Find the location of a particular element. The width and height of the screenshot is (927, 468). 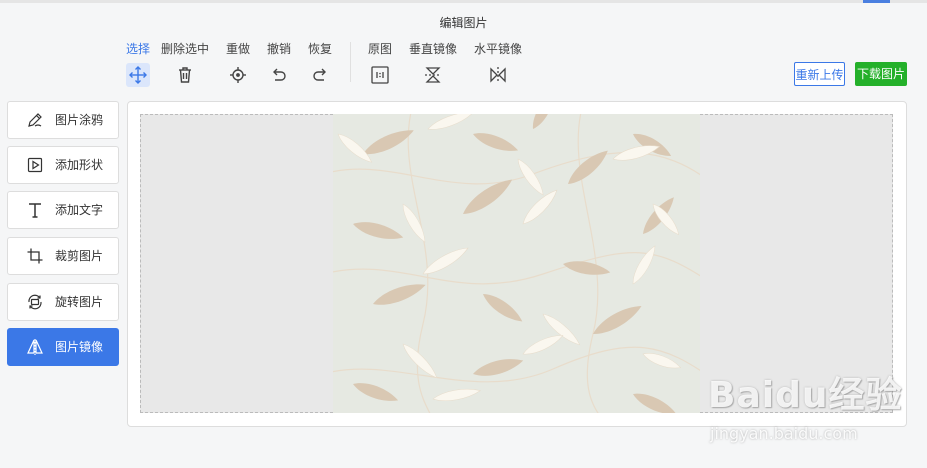

tool-undo: 撤销 is located at coordinates (279, 64).